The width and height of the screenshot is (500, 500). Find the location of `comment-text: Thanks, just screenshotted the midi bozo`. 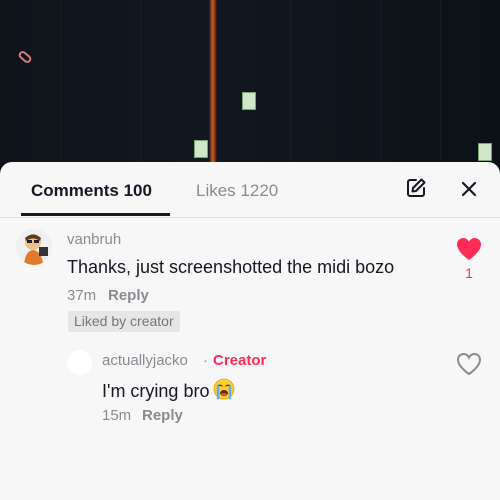

comment-text: Thanks, just screenshotted the midi bozo is located at coordinates (231, 267).